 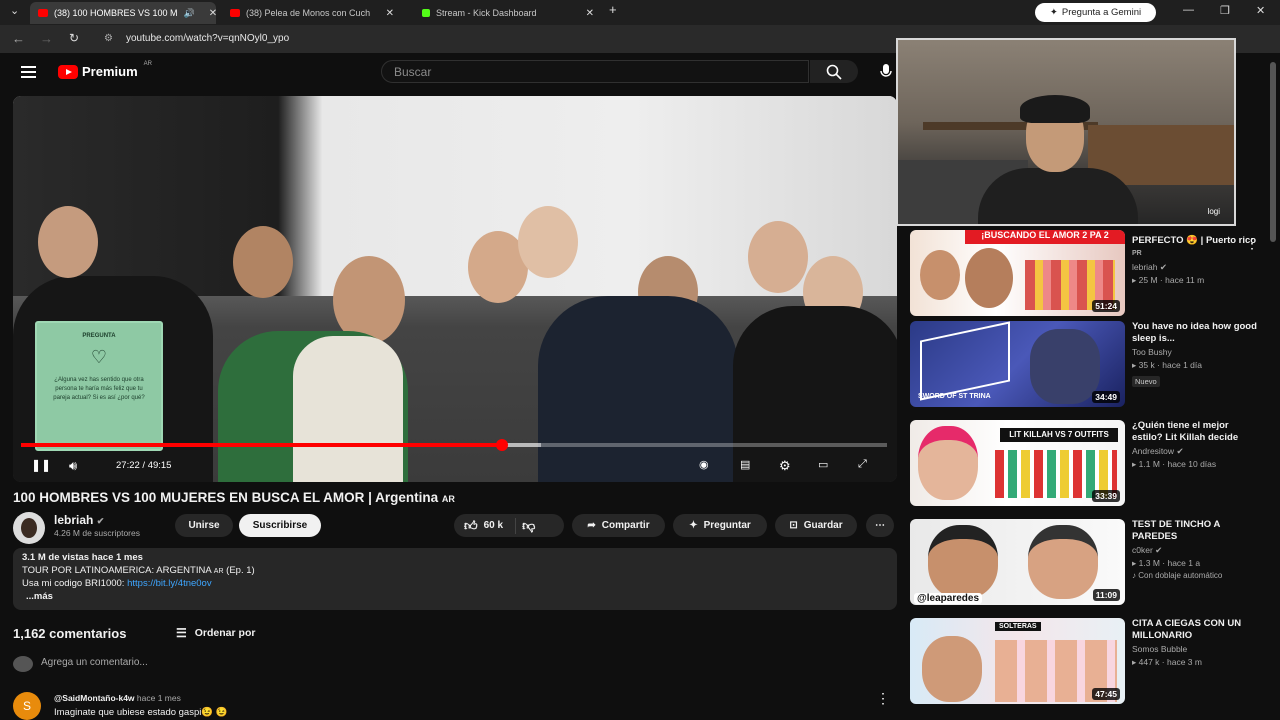 I want to click on hamburger-menu-icon, so click(x=28, y=72).